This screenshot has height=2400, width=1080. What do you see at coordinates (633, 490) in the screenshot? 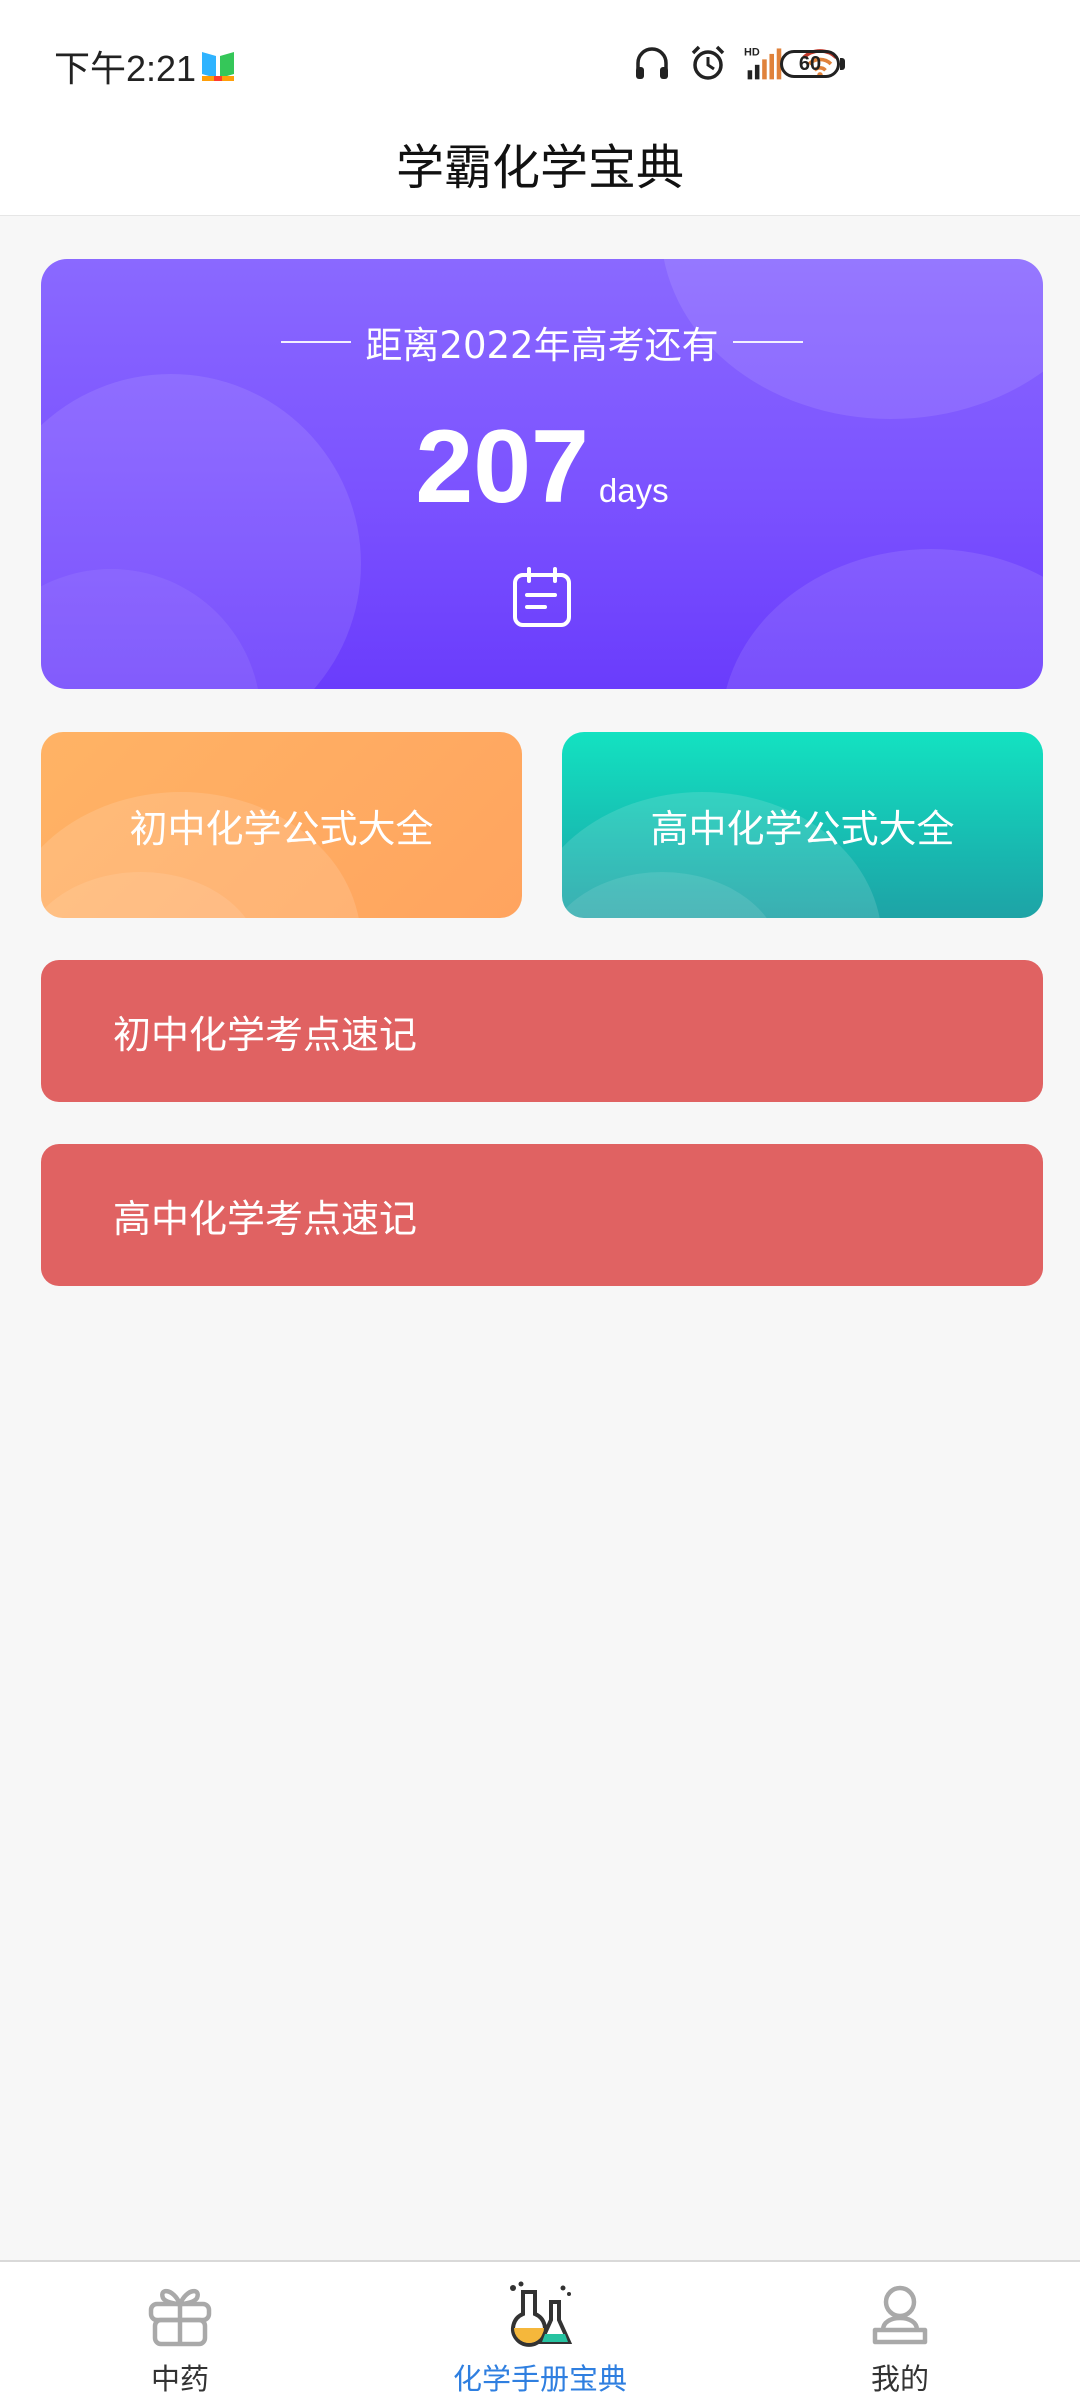
I see `countdown-unit: days` at bounding box center [633, 490].